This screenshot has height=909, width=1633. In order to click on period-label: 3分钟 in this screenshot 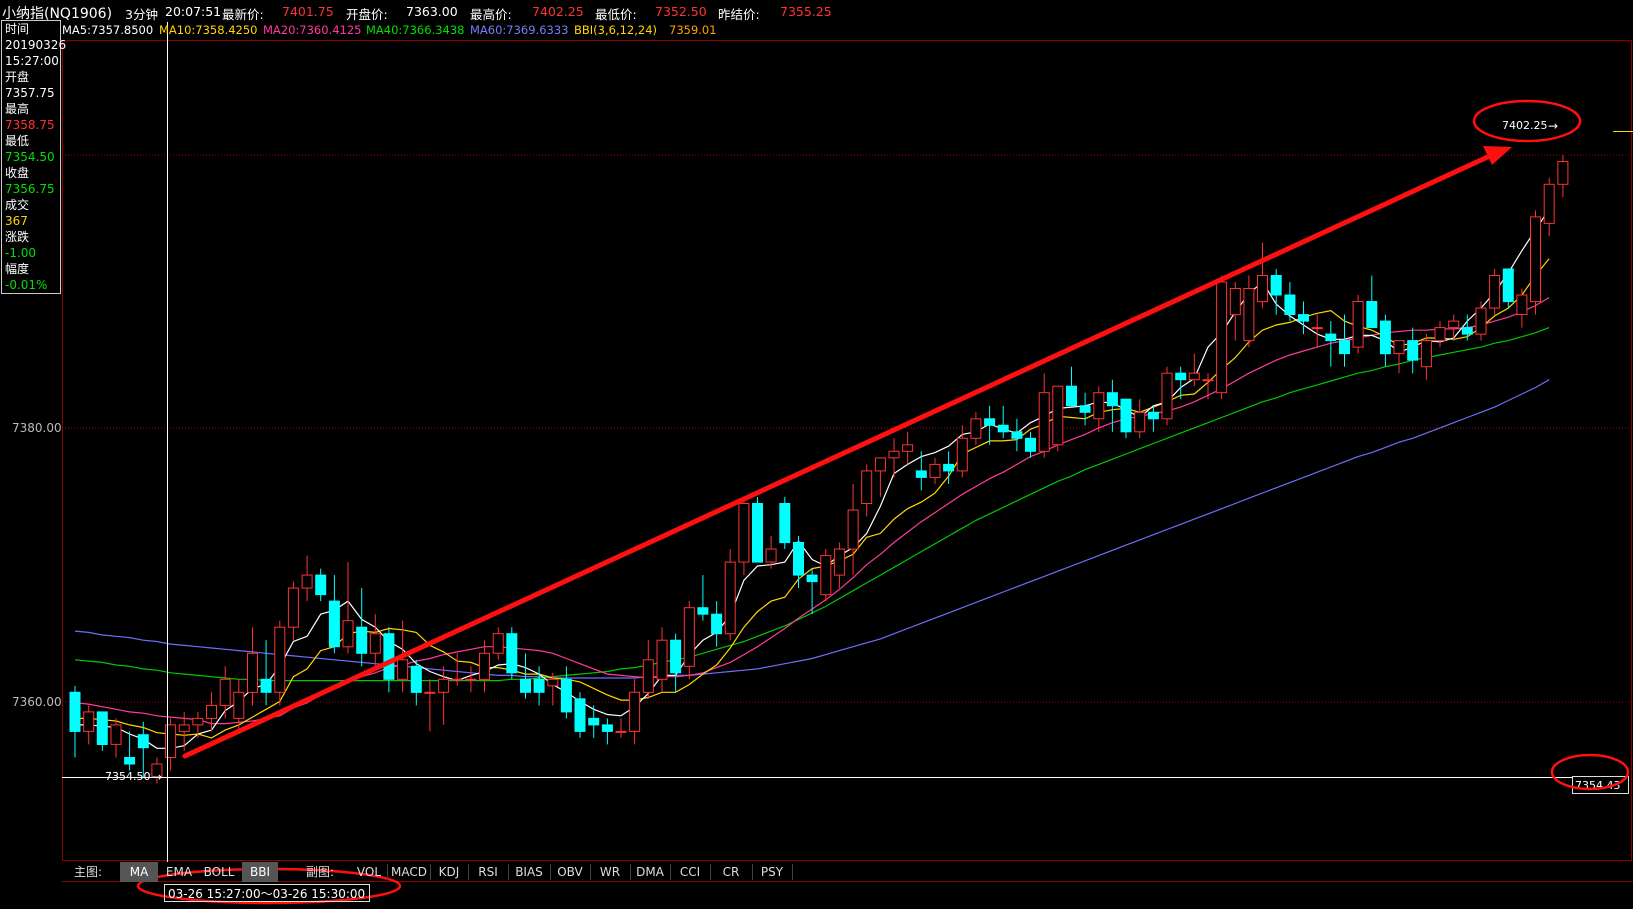, I will do `click(141, 13)`.